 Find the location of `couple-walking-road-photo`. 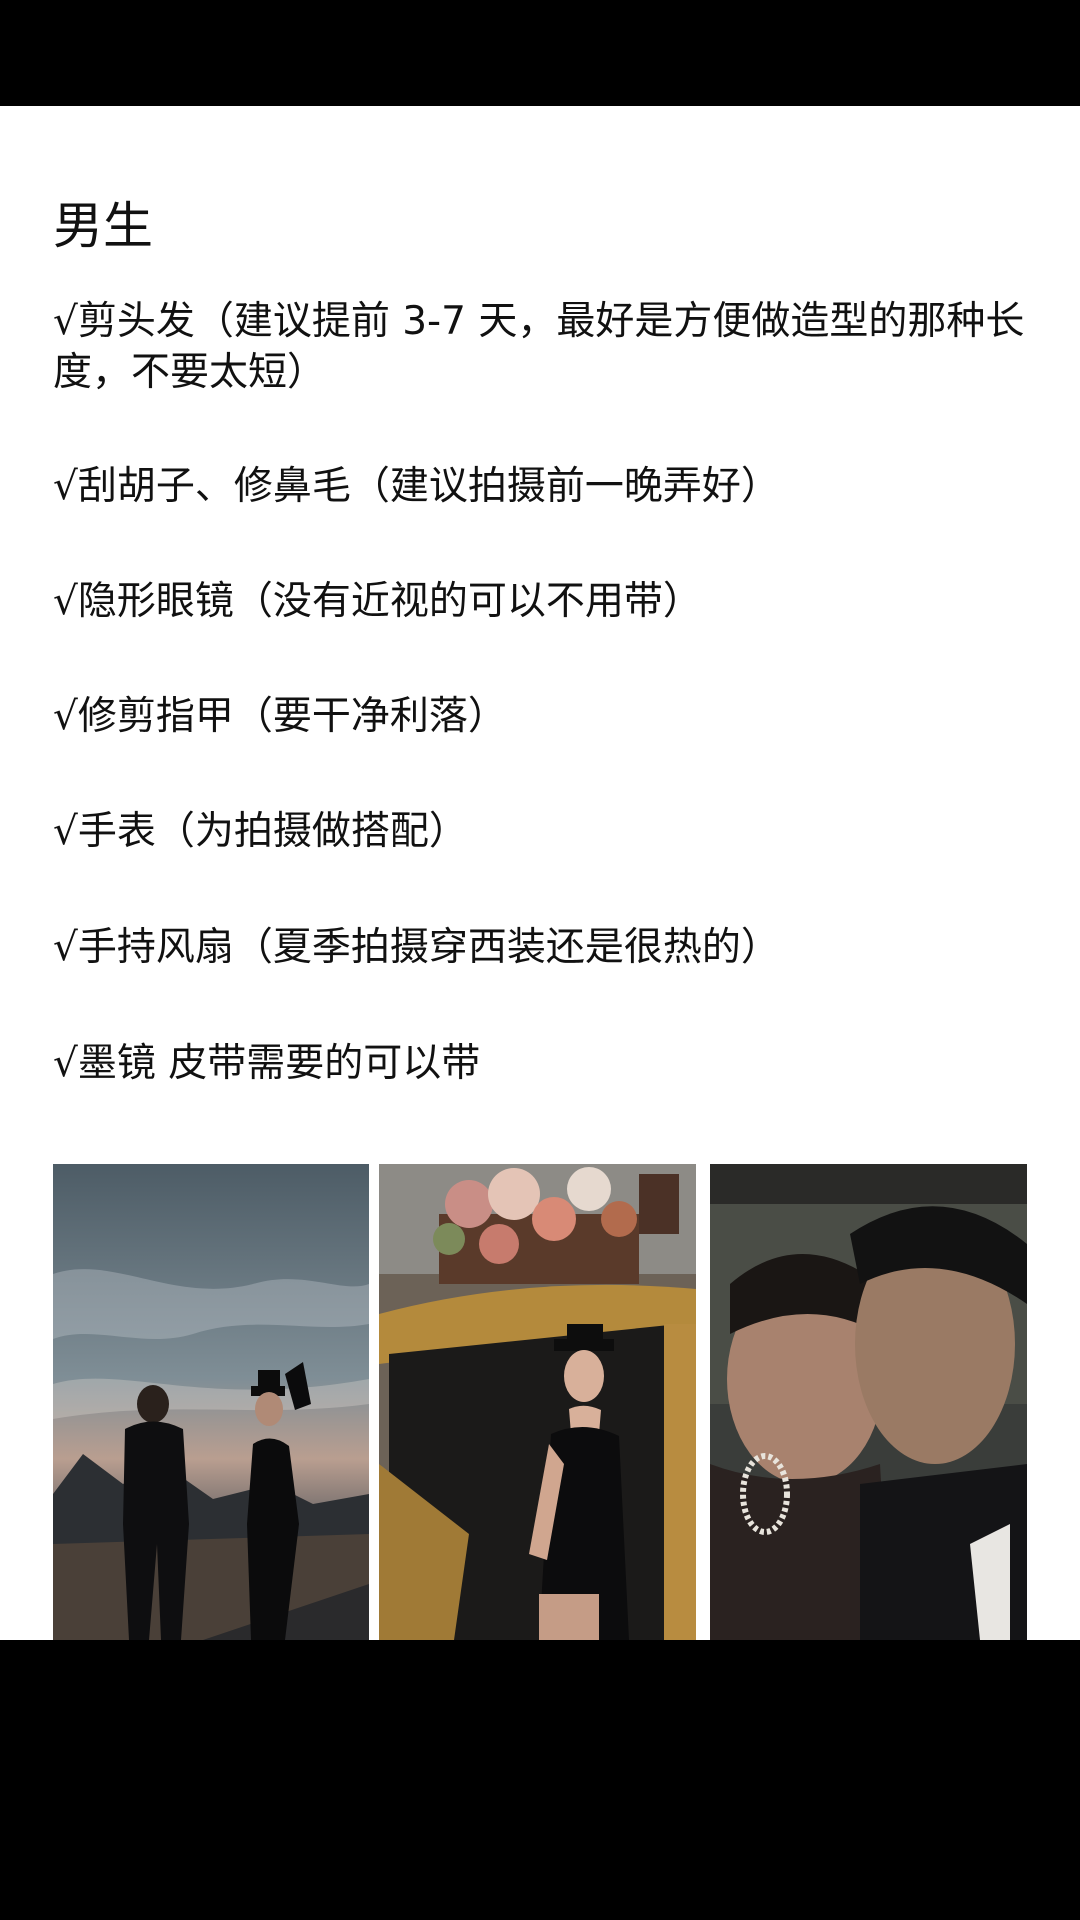

couple-walking-road-photo is located at coordinates (211, 1402).